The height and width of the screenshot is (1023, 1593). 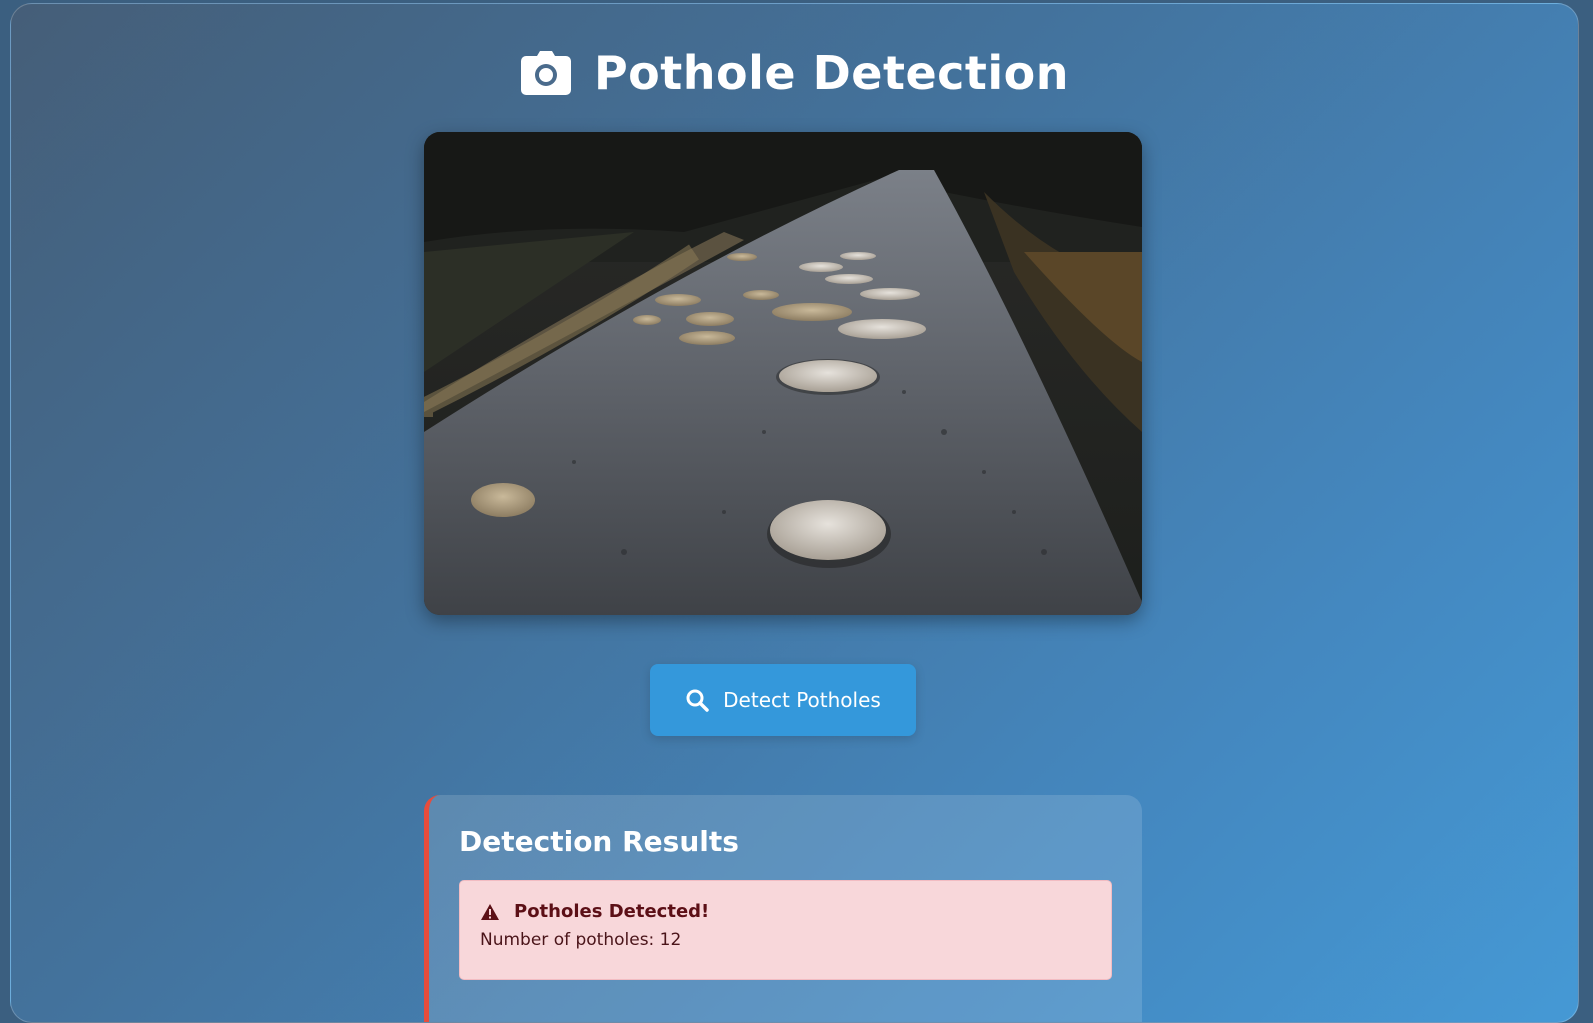 I want to click on detect-potholes-button: Detect Potholes, so click(x=783, y=700).